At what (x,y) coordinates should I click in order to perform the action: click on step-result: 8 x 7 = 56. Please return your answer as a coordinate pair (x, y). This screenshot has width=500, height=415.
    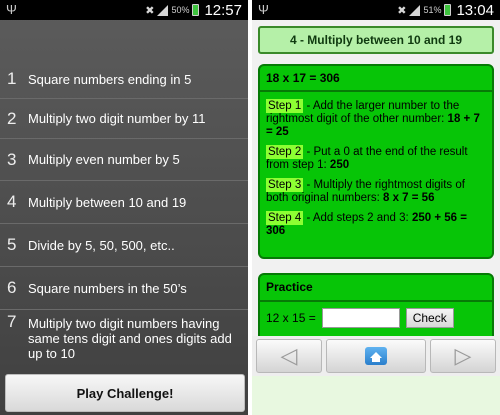
    Looking at the image, I should click on (408, 198).